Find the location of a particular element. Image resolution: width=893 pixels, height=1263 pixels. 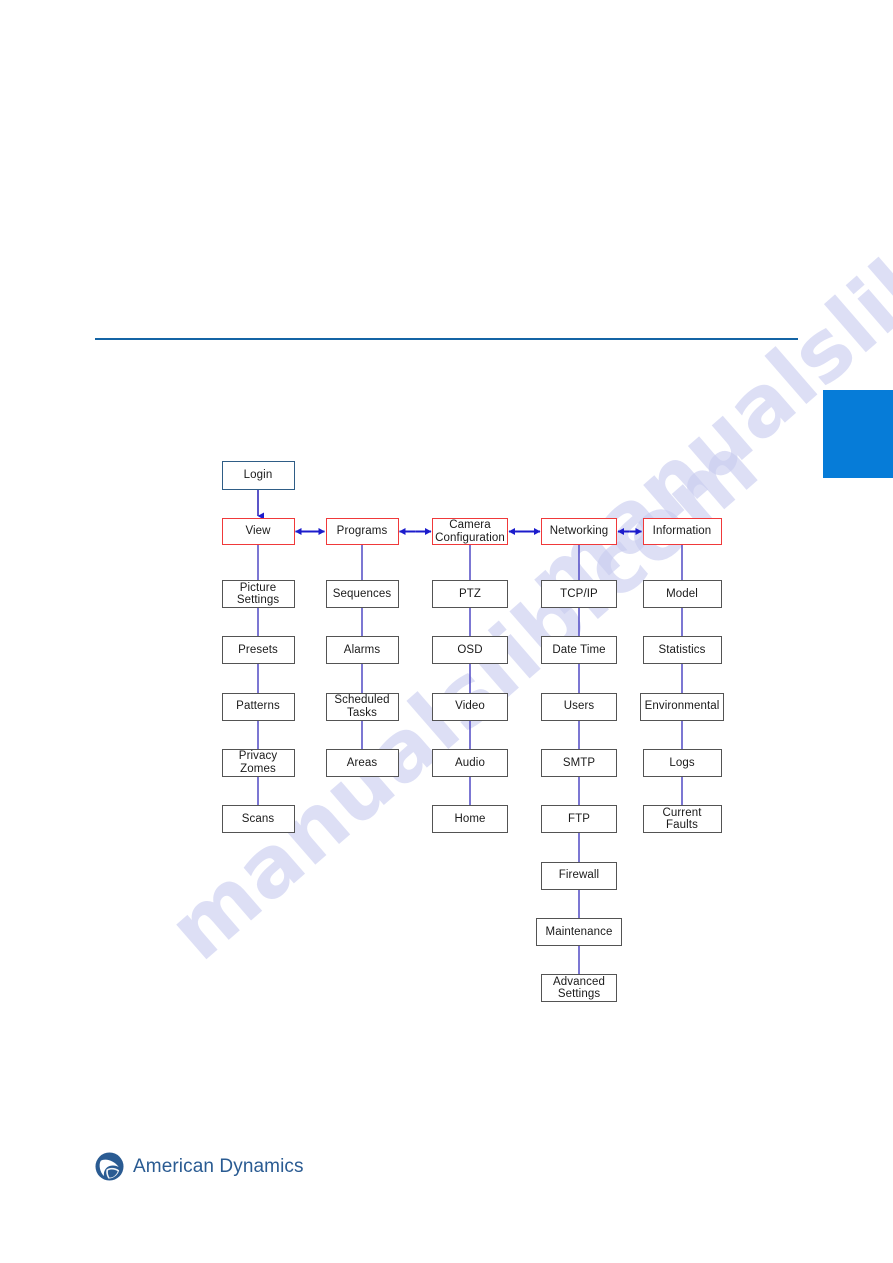

brand-name: American Dynamics is located at coordinates (218, 1166).